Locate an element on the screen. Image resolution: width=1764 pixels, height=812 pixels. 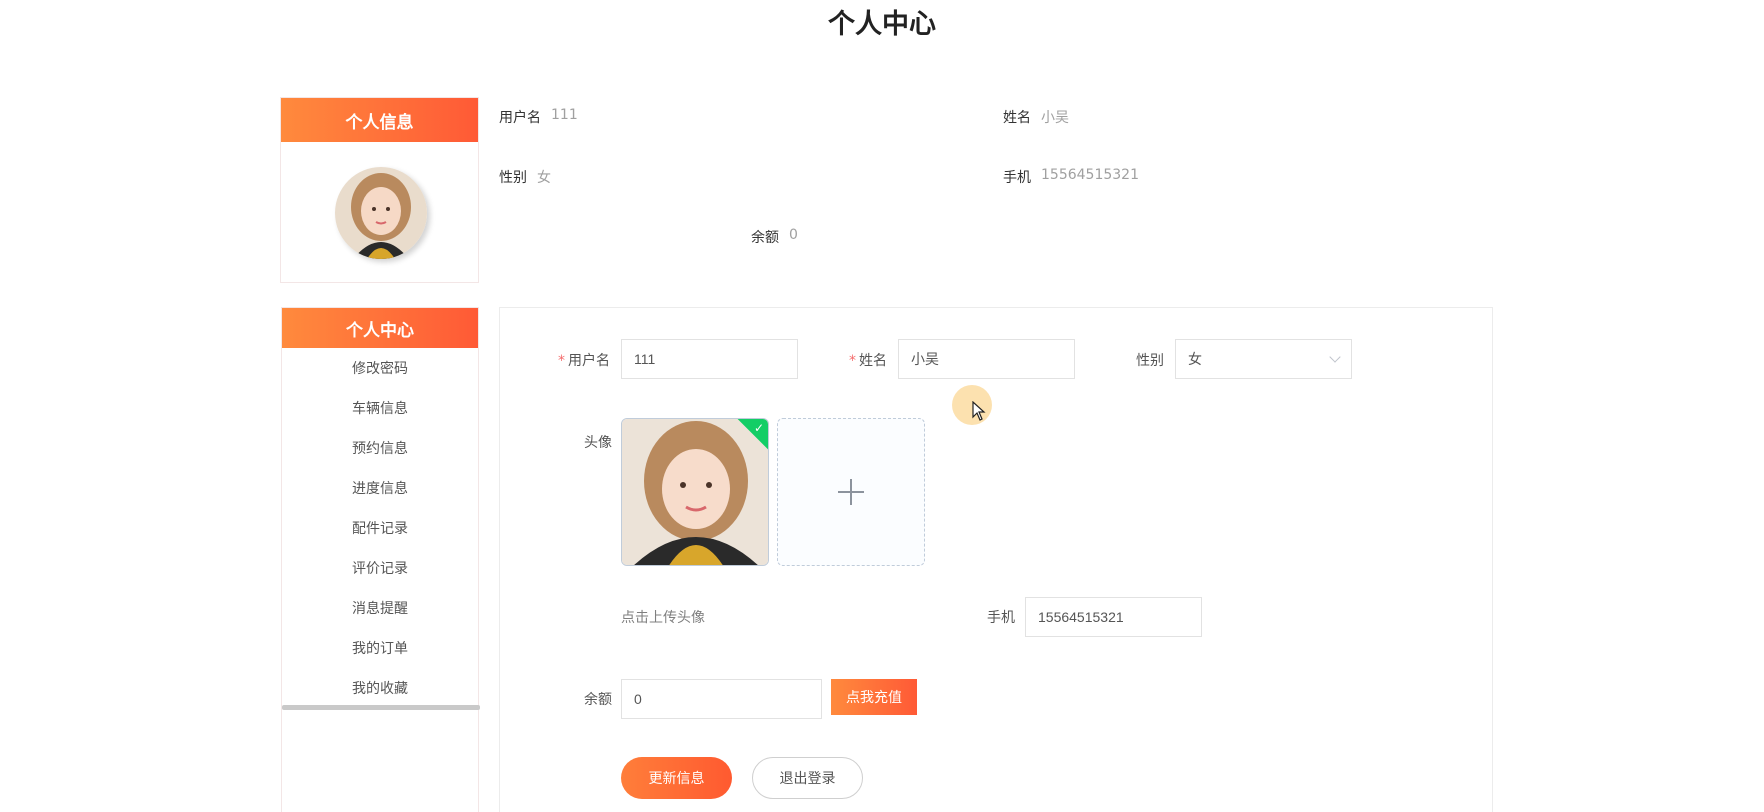
plus-icon is located at coordinates (851, 492).